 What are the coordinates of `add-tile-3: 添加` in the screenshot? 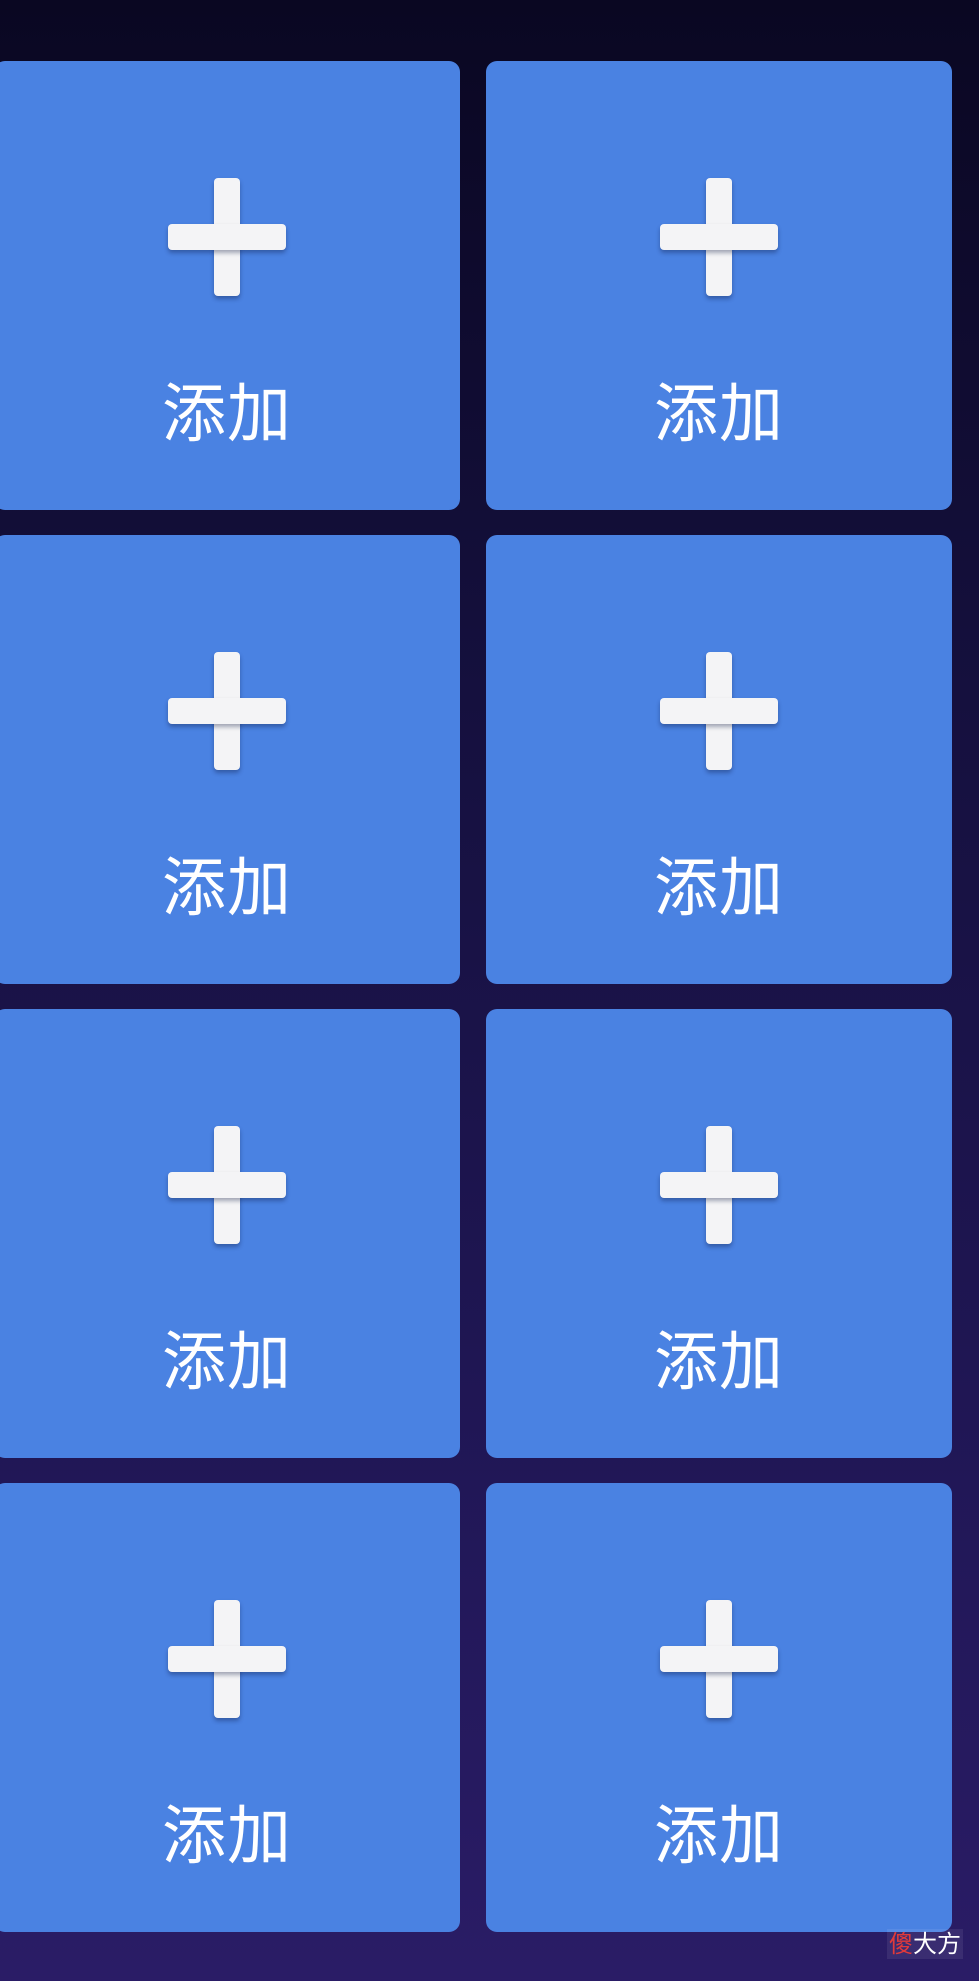 It's located at (230, 759).